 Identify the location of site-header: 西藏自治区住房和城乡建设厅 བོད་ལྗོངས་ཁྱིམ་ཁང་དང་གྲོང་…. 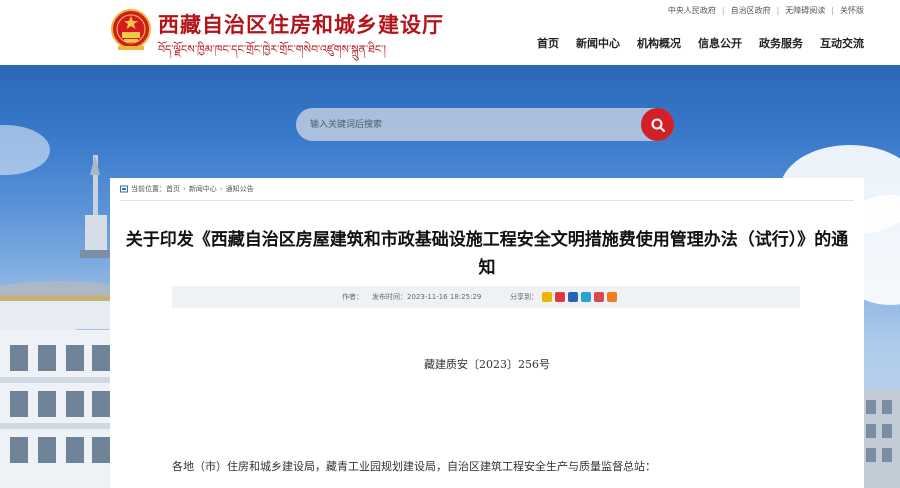
(450, 32).